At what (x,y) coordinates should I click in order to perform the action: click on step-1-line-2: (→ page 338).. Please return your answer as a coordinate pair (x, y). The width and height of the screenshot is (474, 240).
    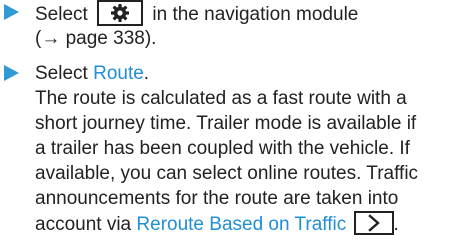
    Looking at the image, I should click on (95, 39).